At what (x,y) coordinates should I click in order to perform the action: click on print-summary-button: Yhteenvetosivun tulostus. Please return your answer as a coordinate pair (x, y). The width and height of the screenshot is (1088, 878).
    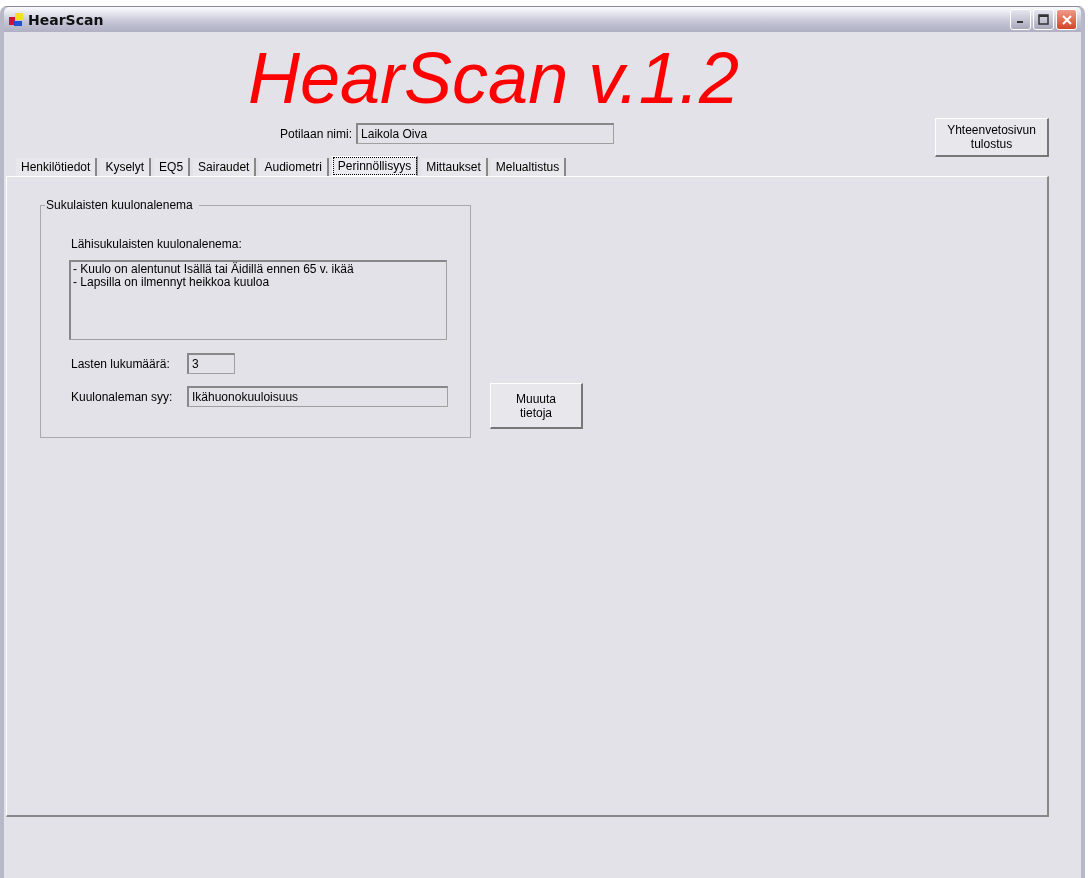
    Looking at the image, I should click on (992, 137).